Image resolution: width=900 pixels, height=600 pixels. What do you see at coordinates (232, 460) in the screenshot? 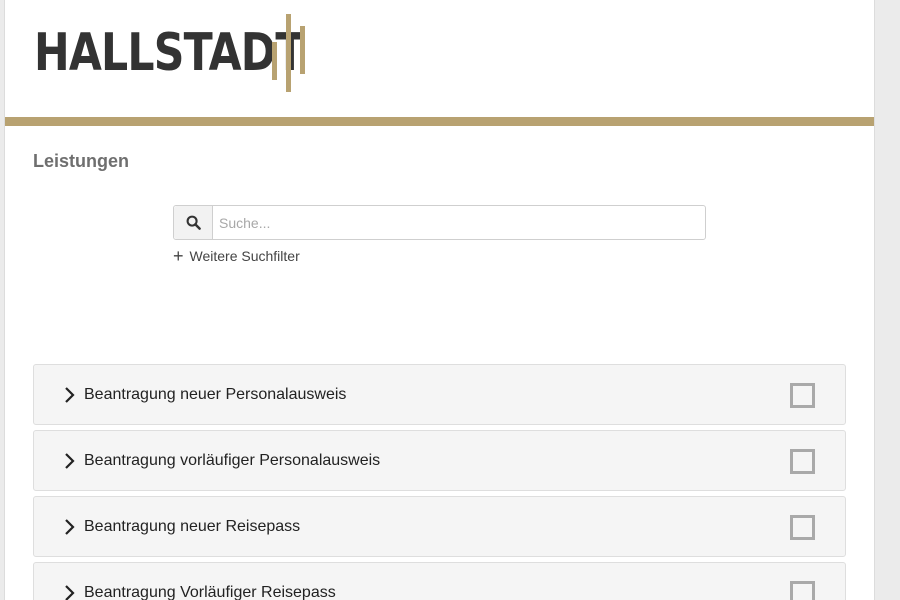
I see `service-item-label: Beantragung vorläufiger Personalausweis` at bounding box center [232, 460].